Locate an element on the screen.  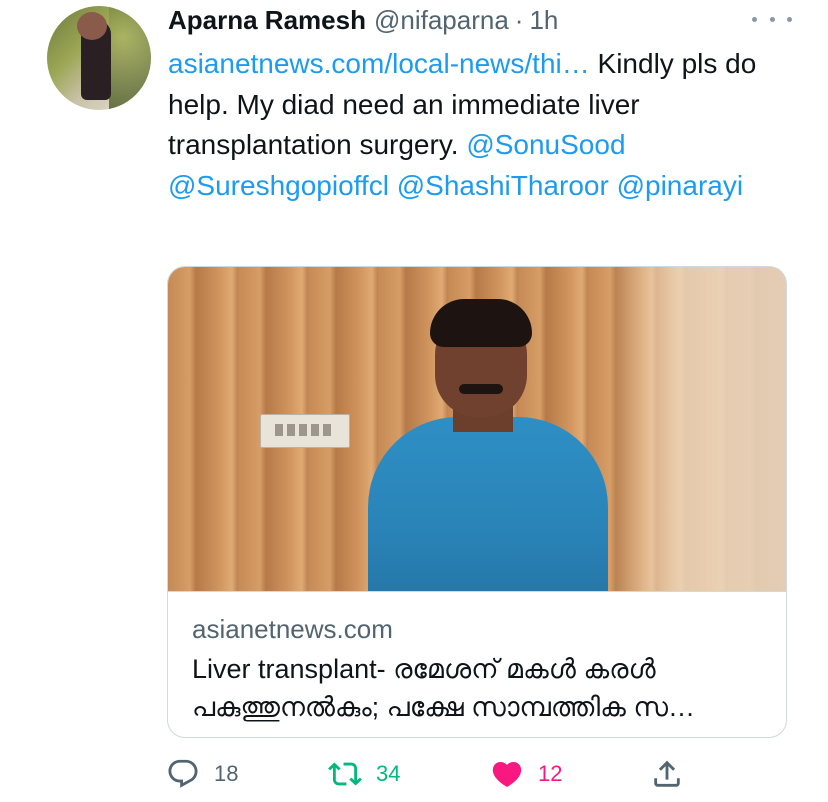
wall-highlight is located at coordinates (697, 429).